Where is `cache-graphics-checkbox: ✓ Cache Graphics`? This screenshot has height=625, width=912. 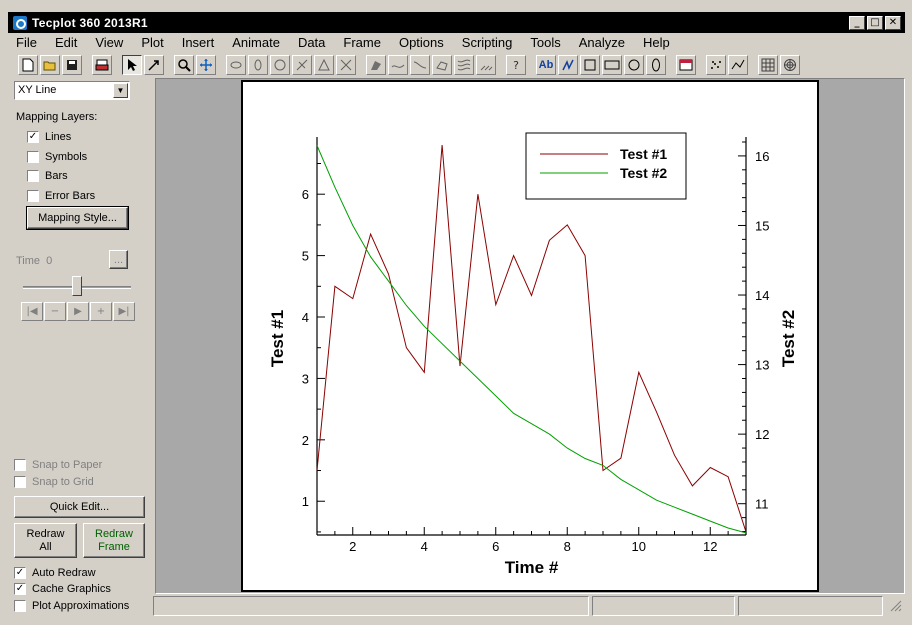 cache-graphics-checkbox: ✓ Cache Graphics is located at coordinates (62, 589).